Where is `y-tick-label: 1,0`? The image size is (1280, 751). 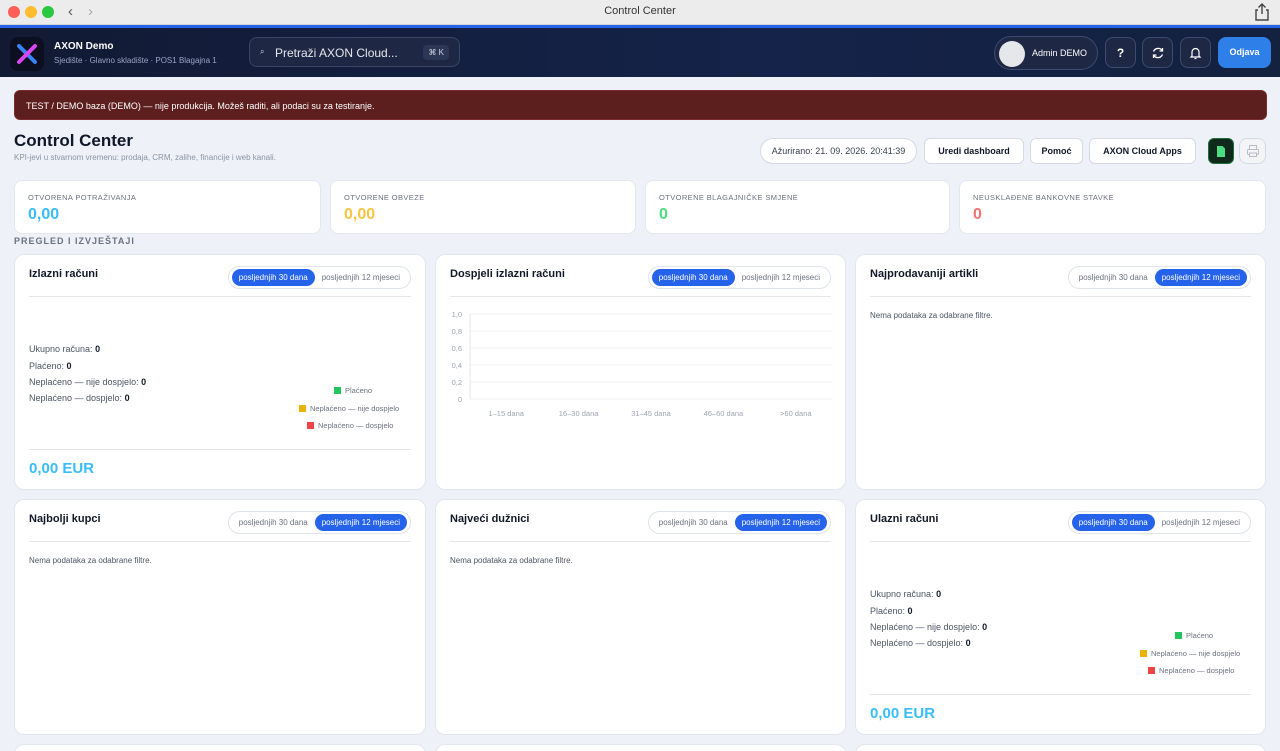 y-tick-label: 1,0 is located at coordinates (457, 314).